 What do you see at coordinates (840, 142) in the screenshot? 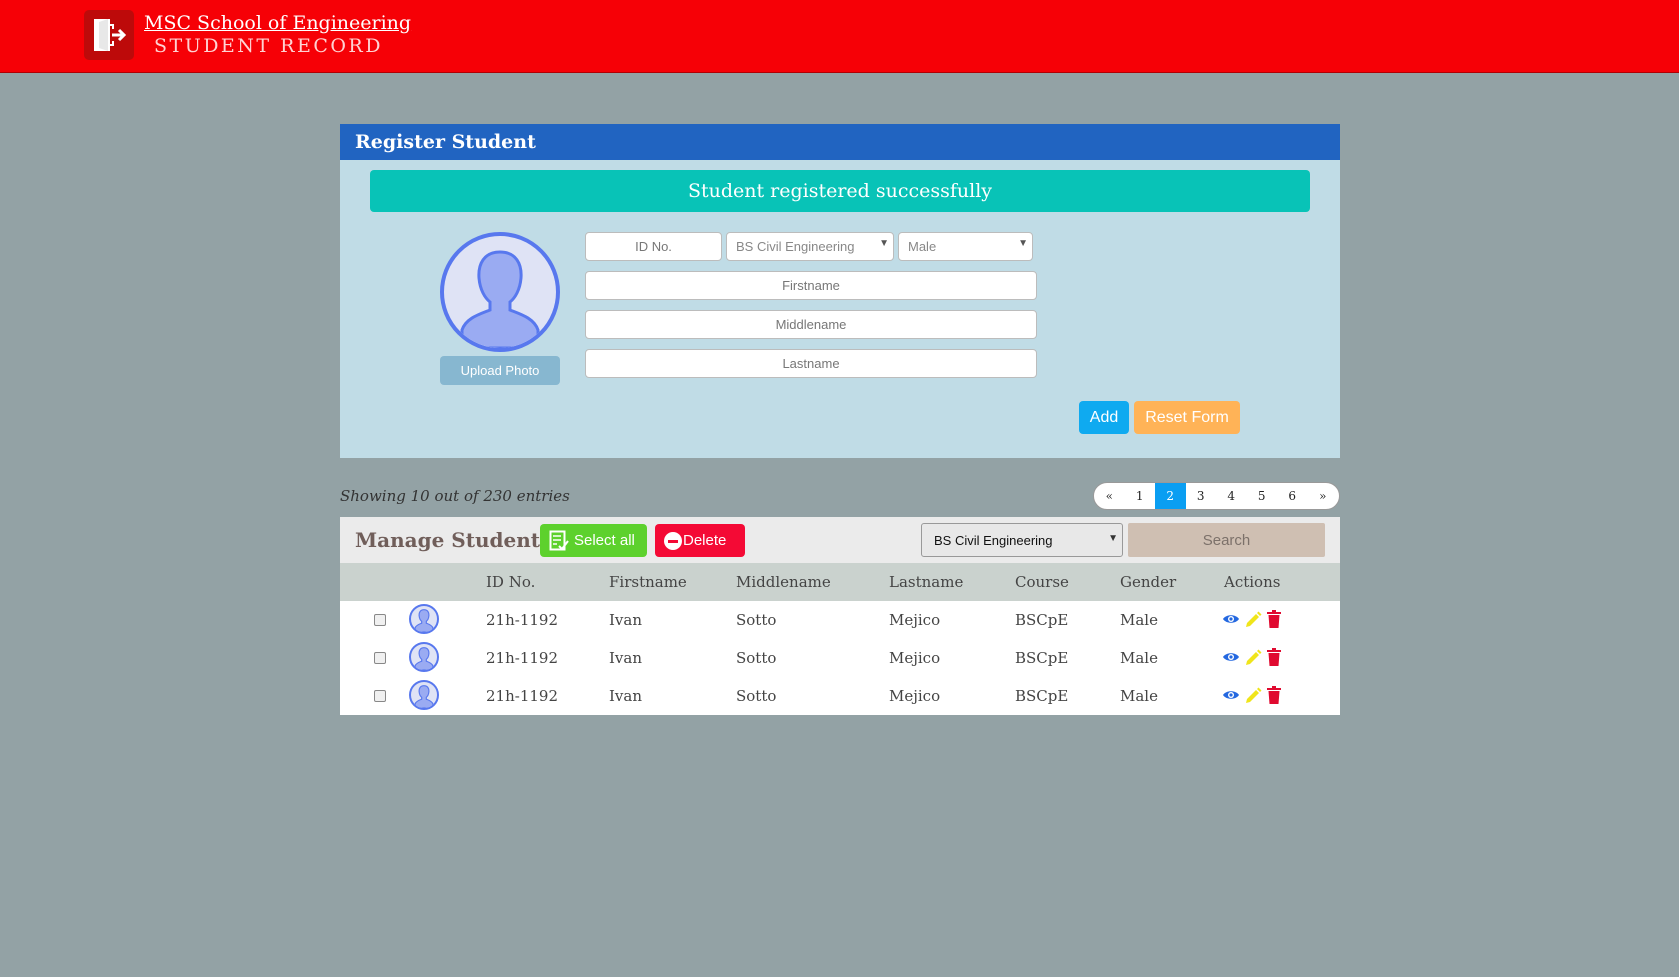
I see `register-title: Register Student` at bounding box center [840, 142].